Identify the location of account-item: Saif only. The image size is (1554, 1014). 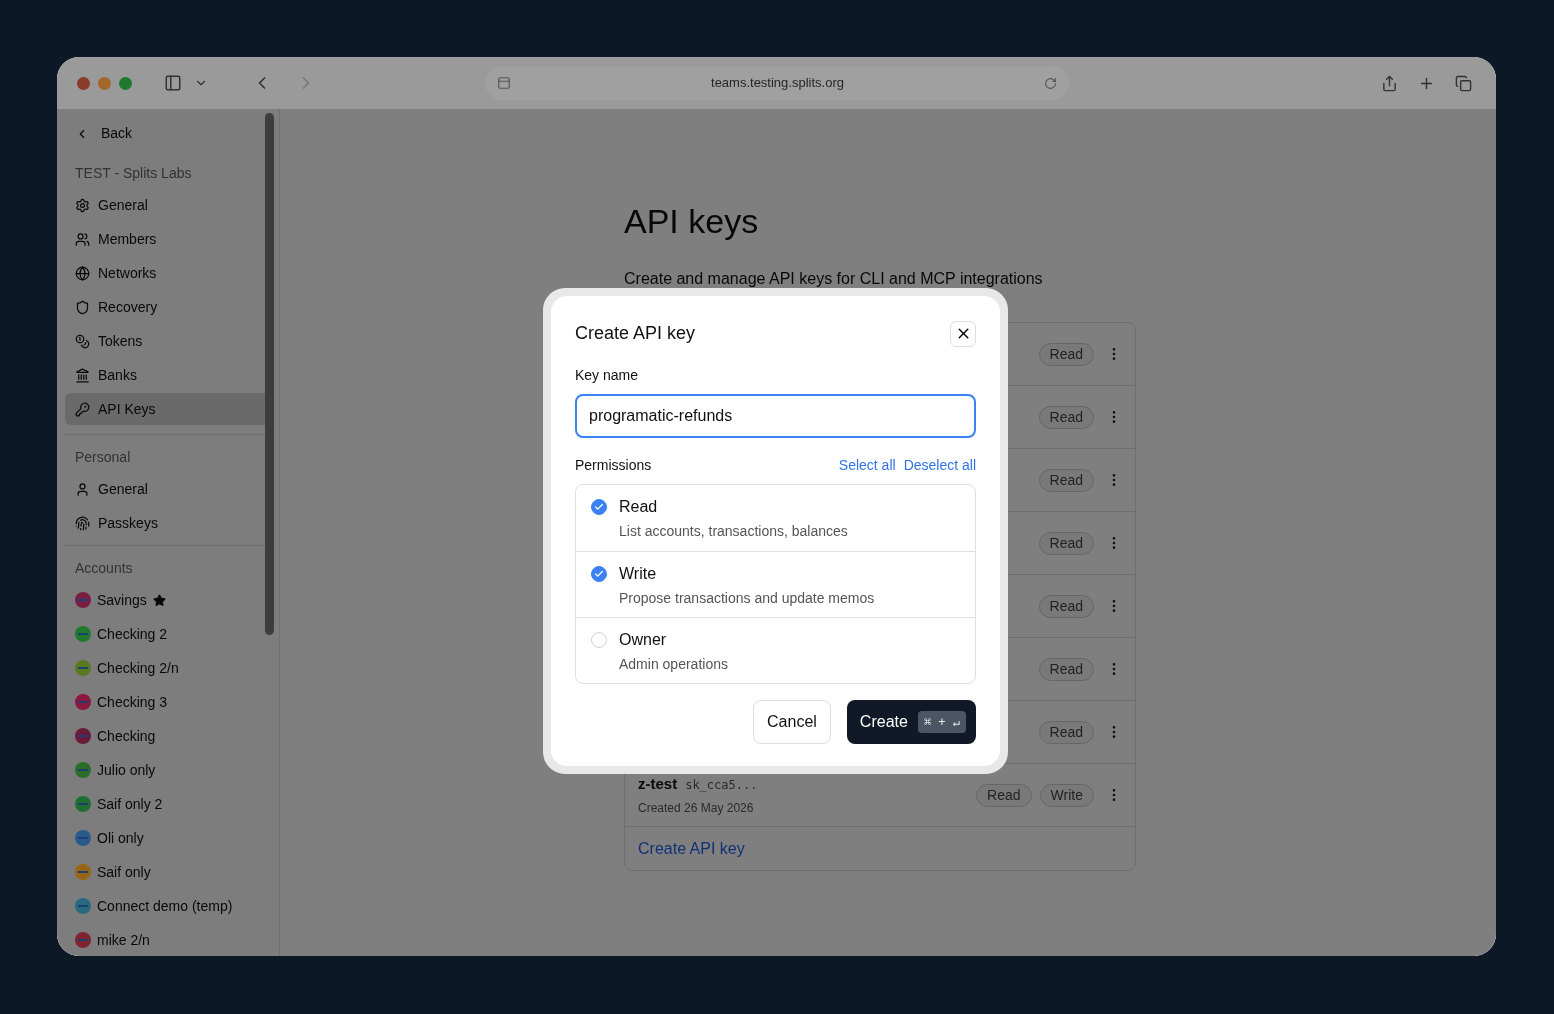
(168, 872).